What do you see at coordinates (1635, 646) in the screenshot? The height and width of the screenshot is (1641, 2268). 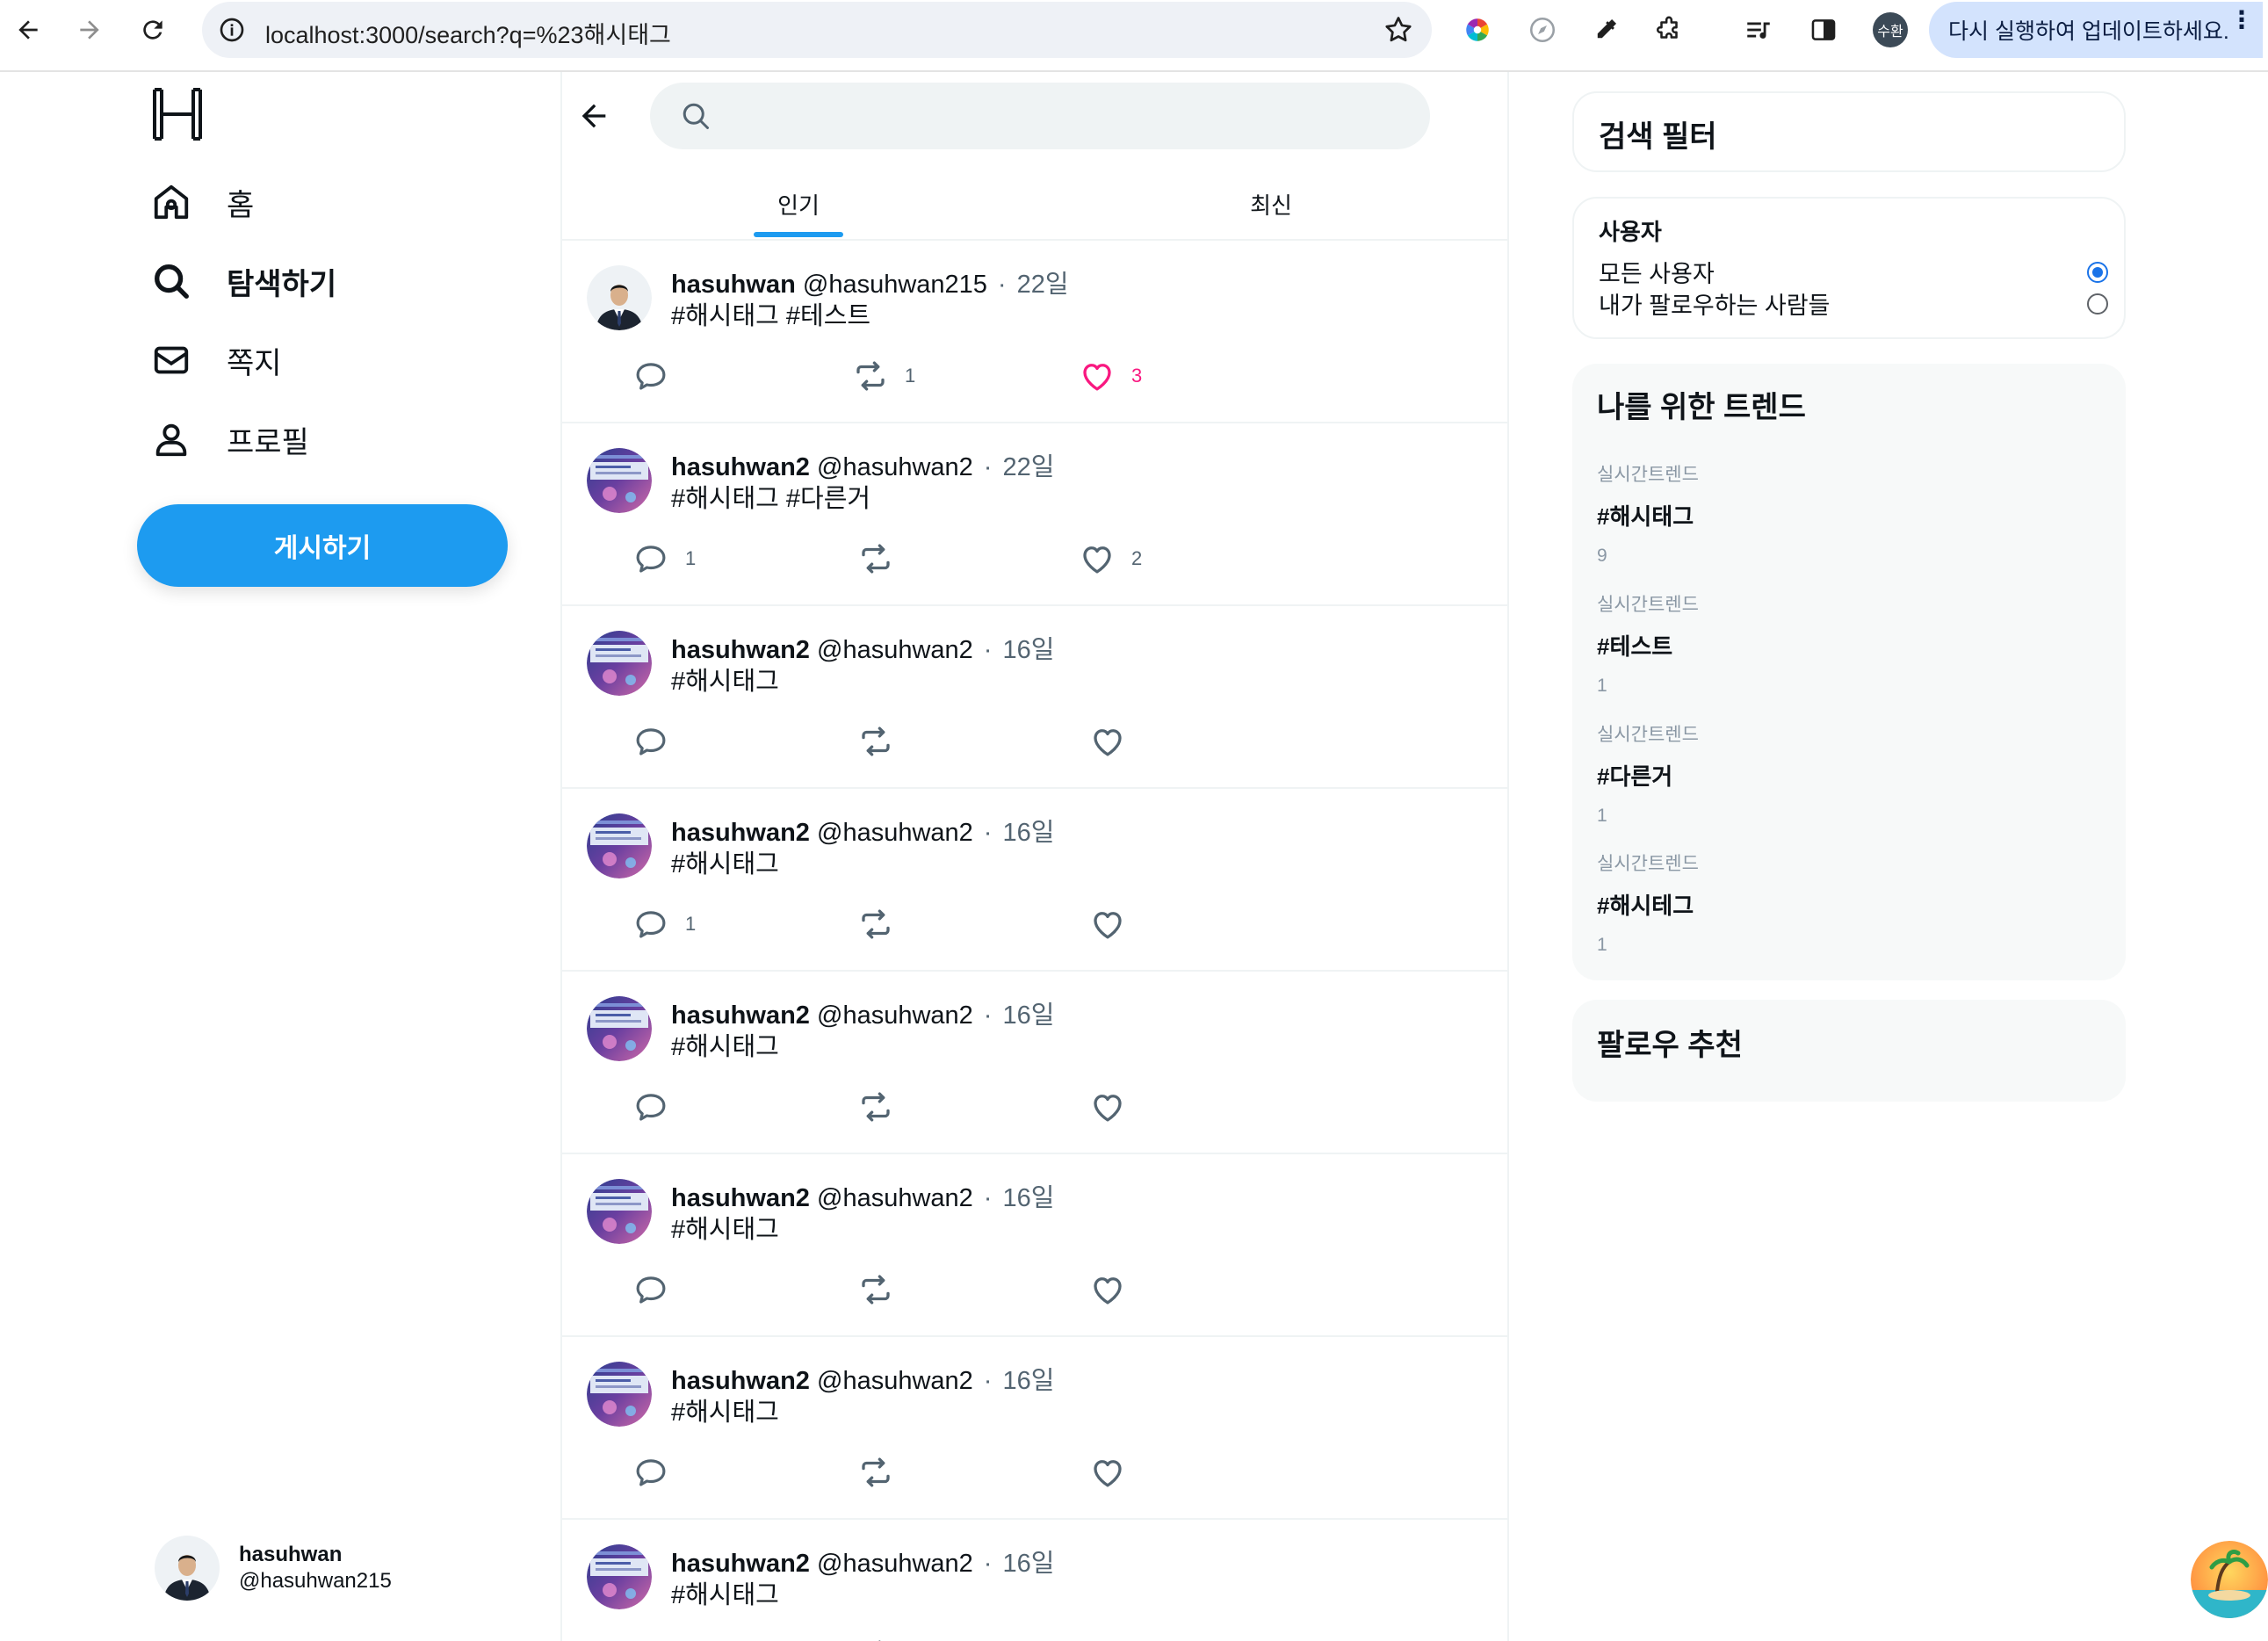 I see `trend-tag: #테스트` at bounding box center [1635, 646].